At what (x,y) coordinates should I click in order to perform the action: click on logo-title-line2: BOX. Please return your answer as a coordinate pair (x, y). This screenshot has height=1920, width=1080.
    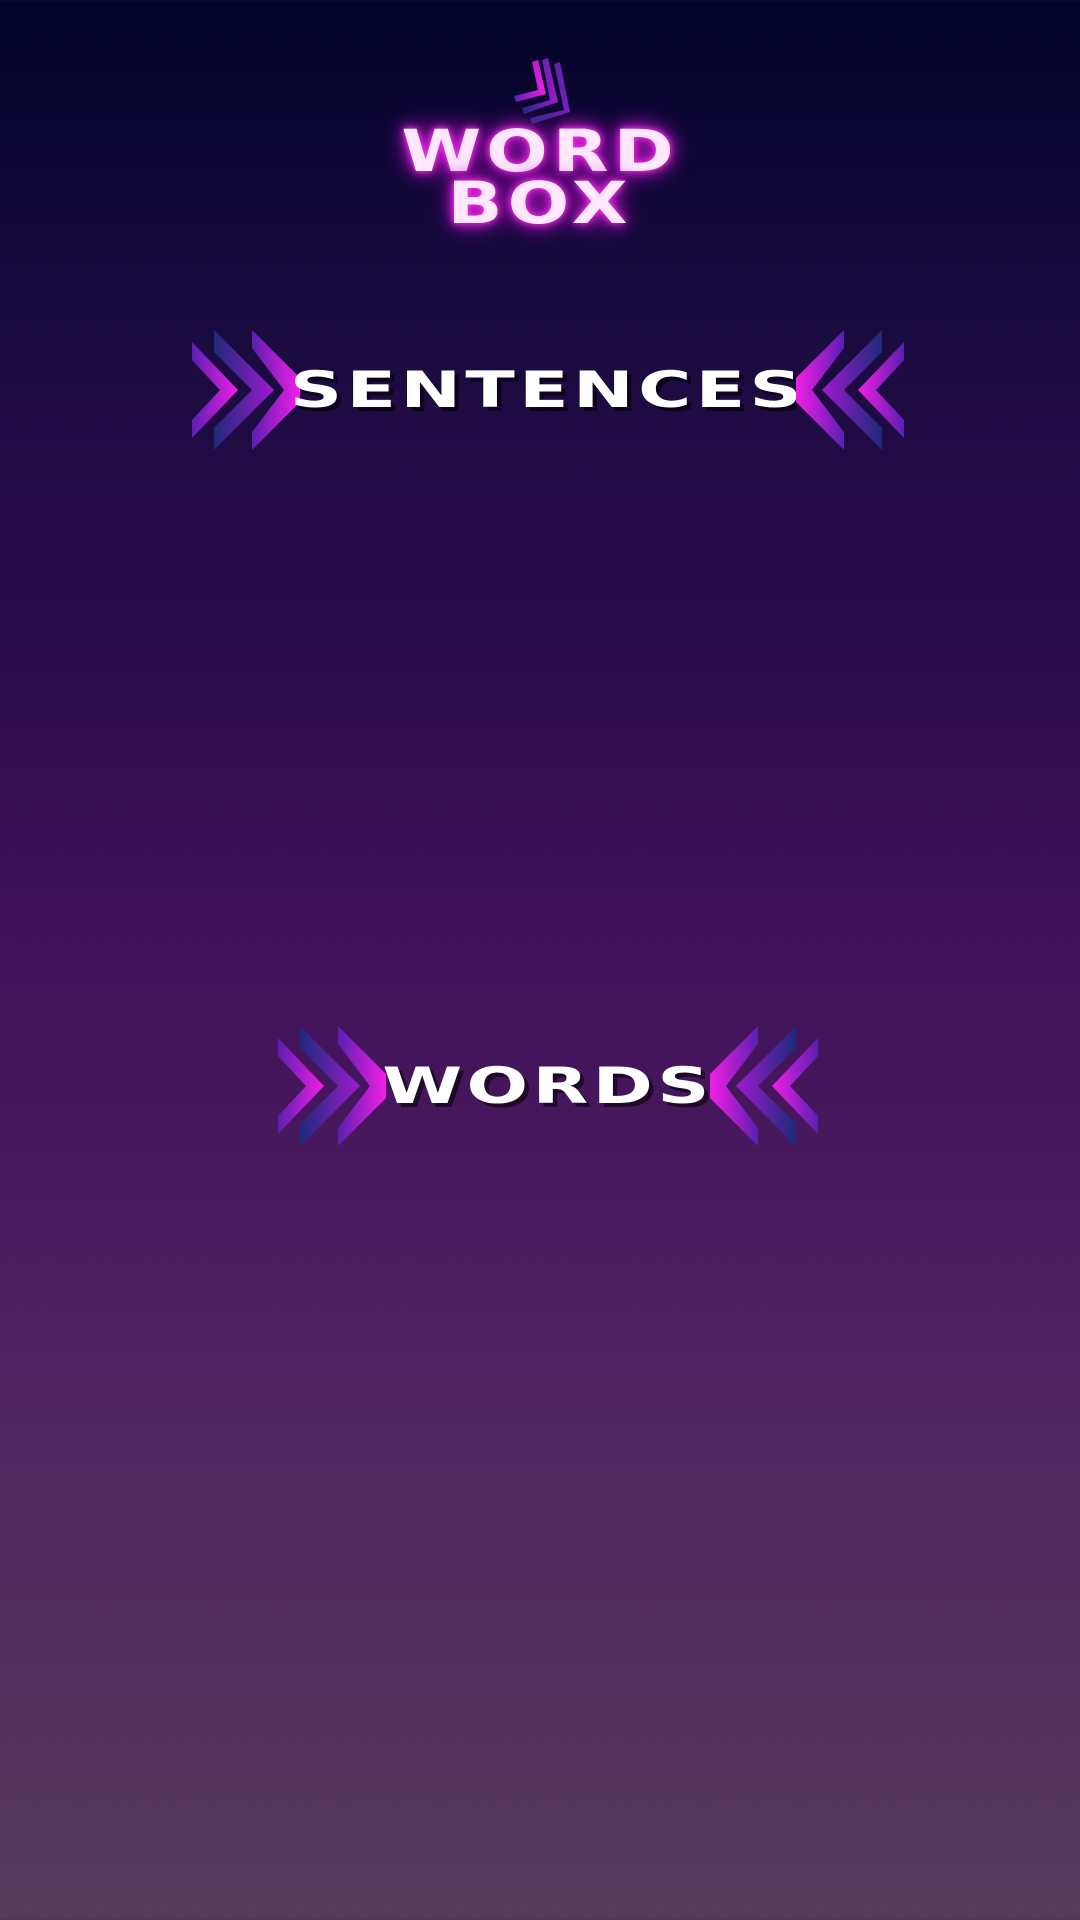
    Looking at the image, I should click on (540, 203).